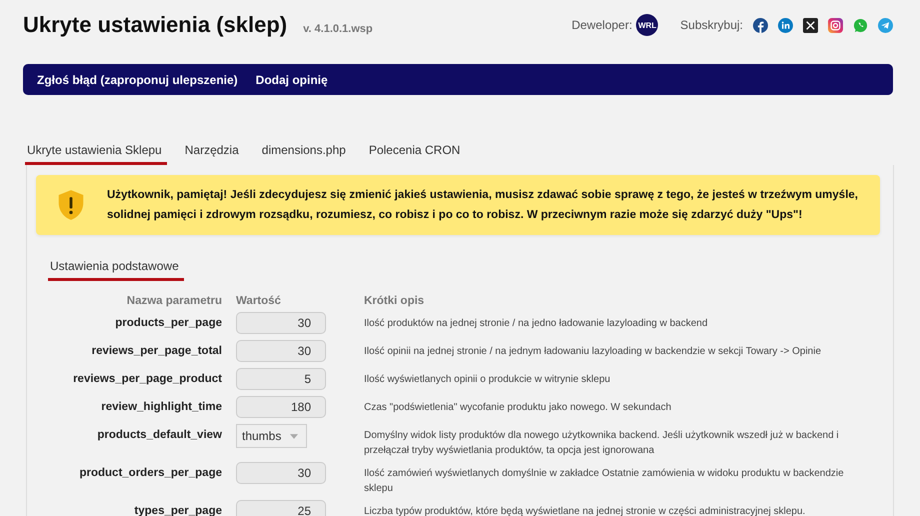 The image size is (920, 516). What do you see at coordinates (294, 436) in the screenshot?
I see `caret-icon` at bounding box center [294, 436].